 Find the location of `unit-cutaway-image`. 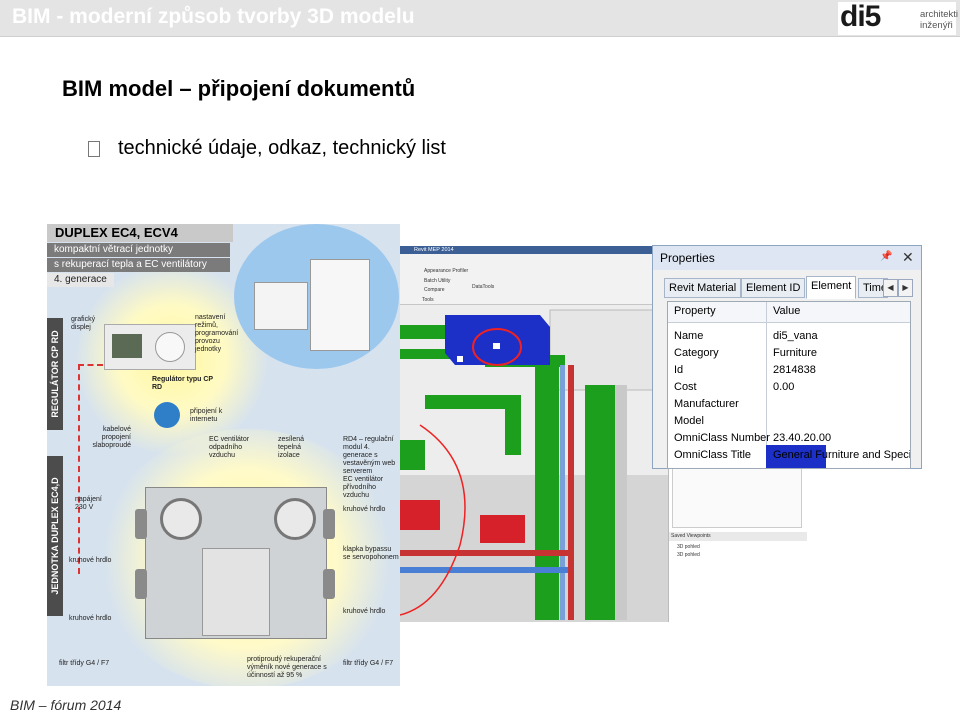

unit-cutaway-image is located at coordinates (236, 563).